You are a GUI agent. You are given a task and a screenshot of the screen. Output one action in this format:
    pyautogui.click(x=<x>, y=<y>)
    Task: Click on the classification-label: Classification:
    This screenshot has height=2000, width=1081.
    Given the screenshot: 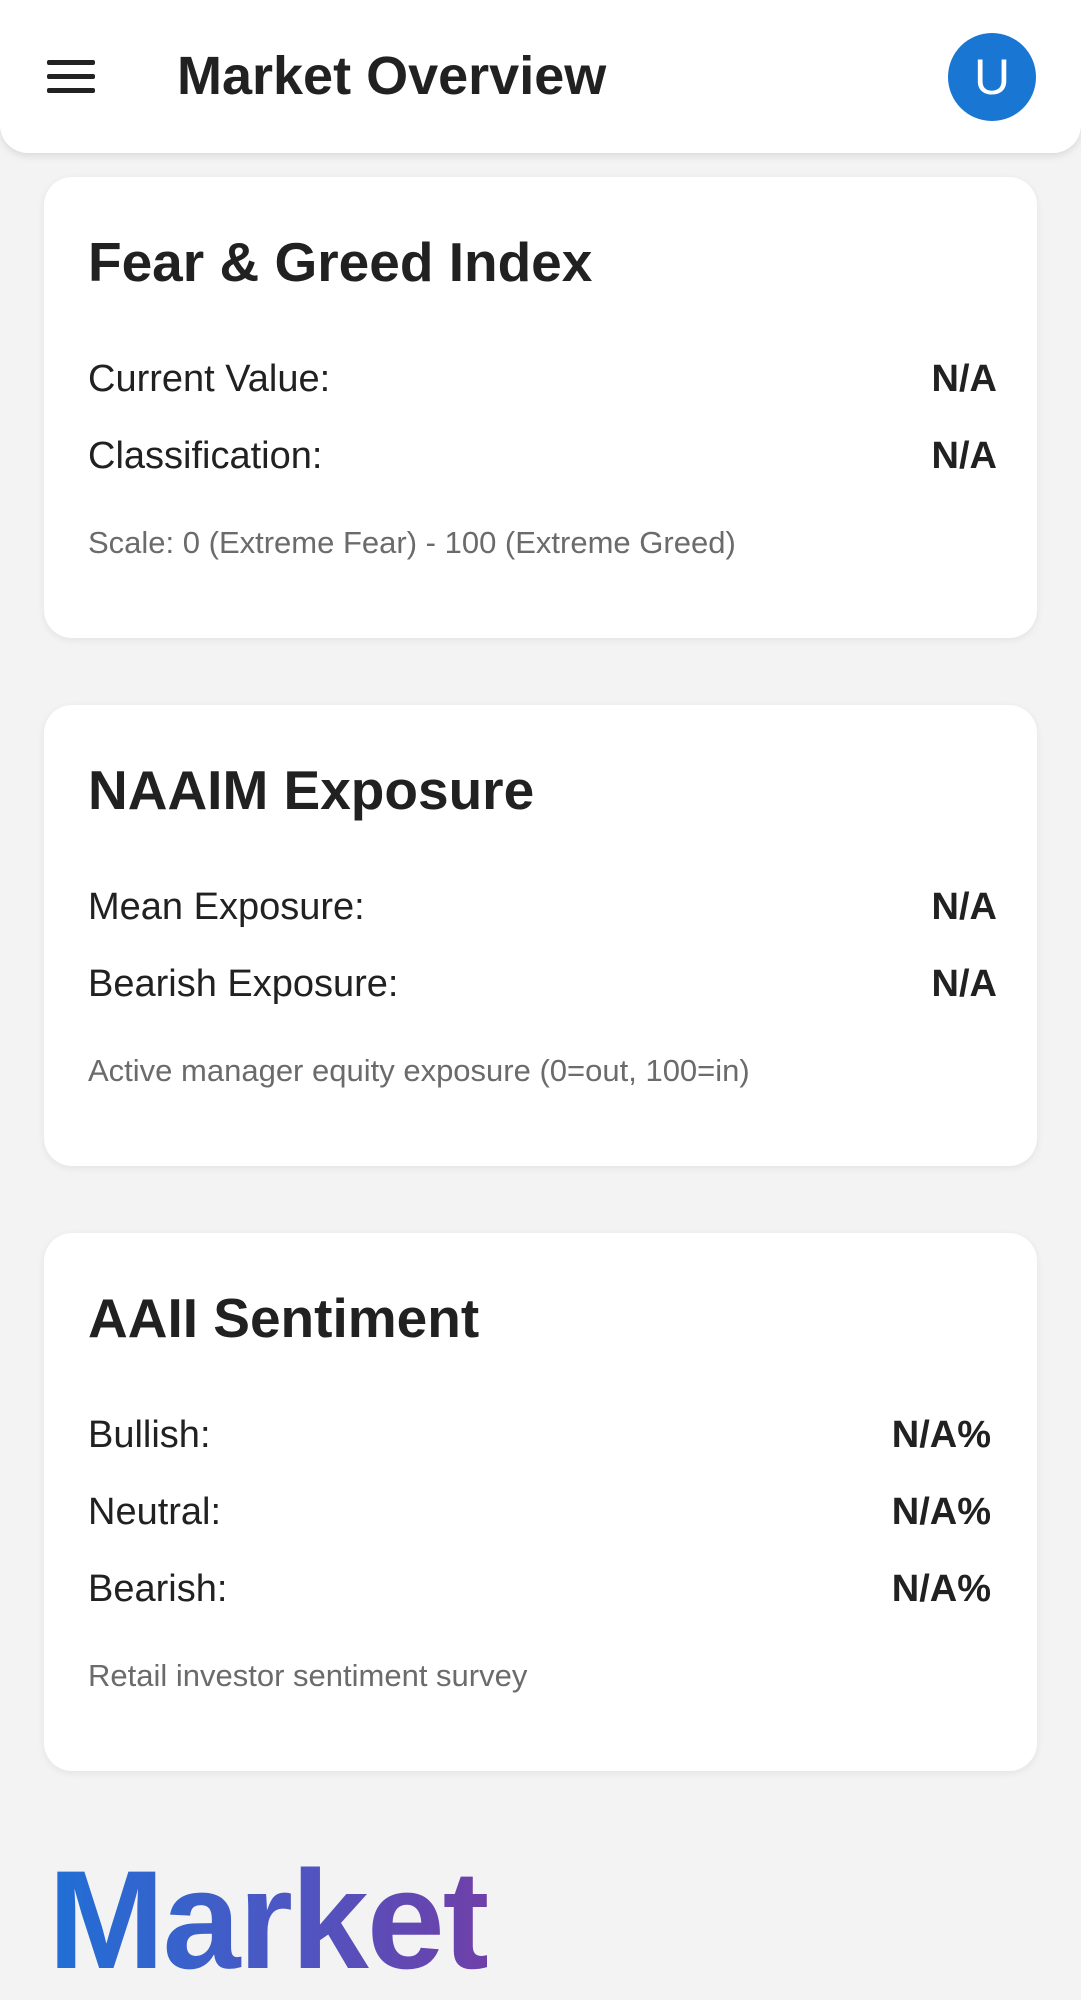 What is the action you would take?
    pyautogui.click(x=205, y=456)
    